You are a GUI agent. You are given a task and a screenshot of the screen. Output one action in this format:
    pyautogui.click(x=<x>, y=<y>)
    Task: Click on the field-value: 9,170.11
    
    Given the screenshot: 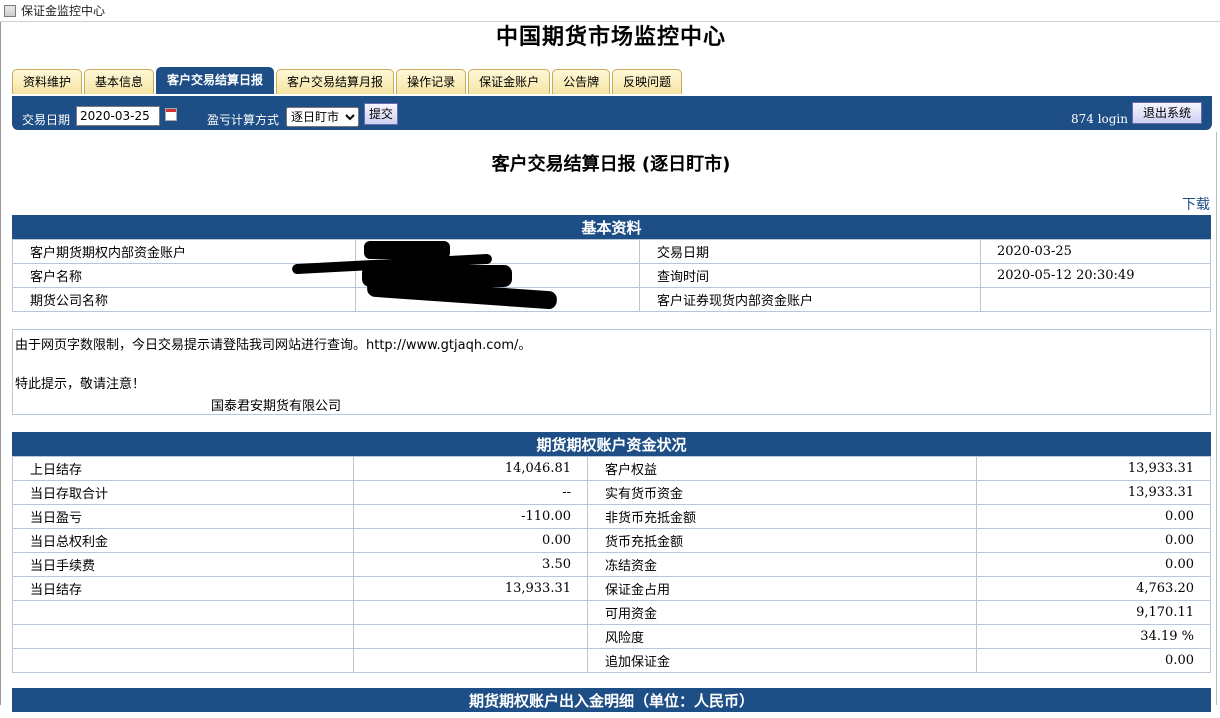 What is the action you would take?
    pyautogui.click(x=1093, y=612)
    